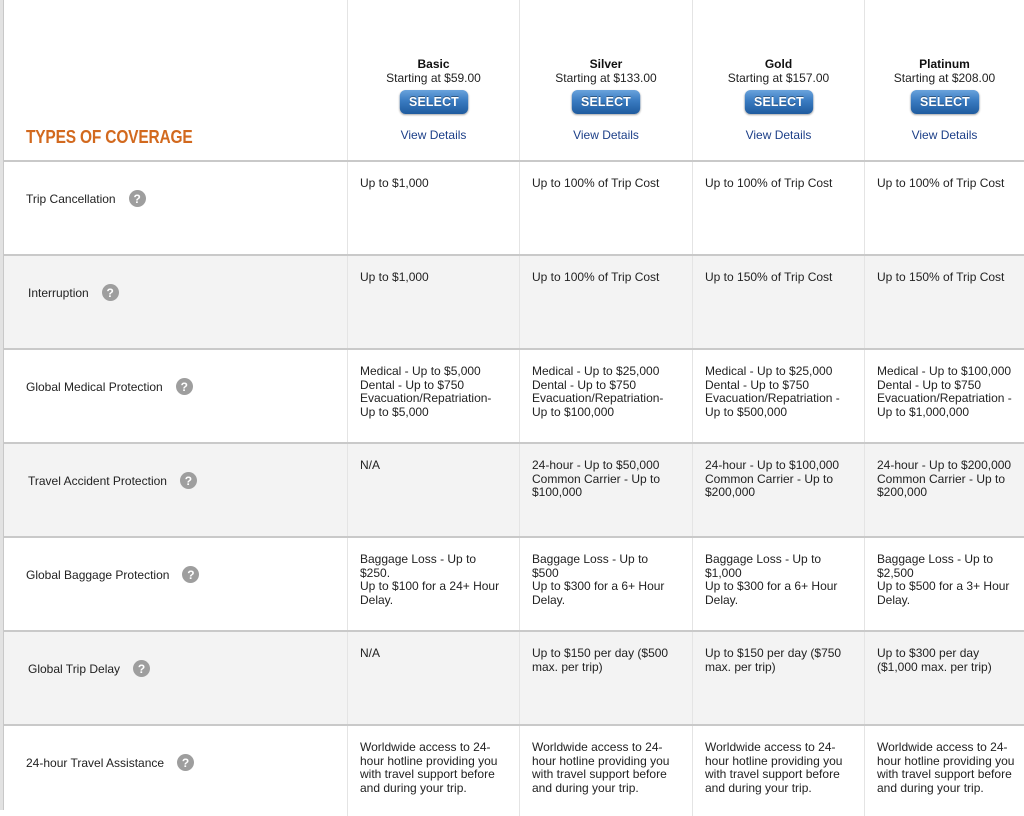 Image resolution: width=1024 pixels, height=816 pixels. Describe the element at coordinates (773, 660) in the screenshot. I see `coverage-value: Up to $150 per day ($750 max. per trip)` at that location.